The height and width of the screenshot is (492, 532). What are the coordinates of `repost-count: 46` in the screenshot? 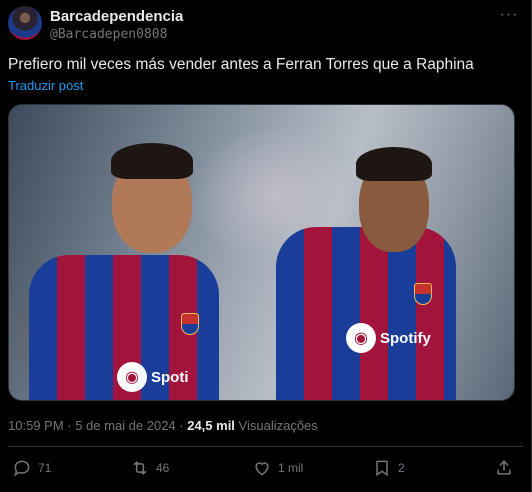 It's located at (163, 468).